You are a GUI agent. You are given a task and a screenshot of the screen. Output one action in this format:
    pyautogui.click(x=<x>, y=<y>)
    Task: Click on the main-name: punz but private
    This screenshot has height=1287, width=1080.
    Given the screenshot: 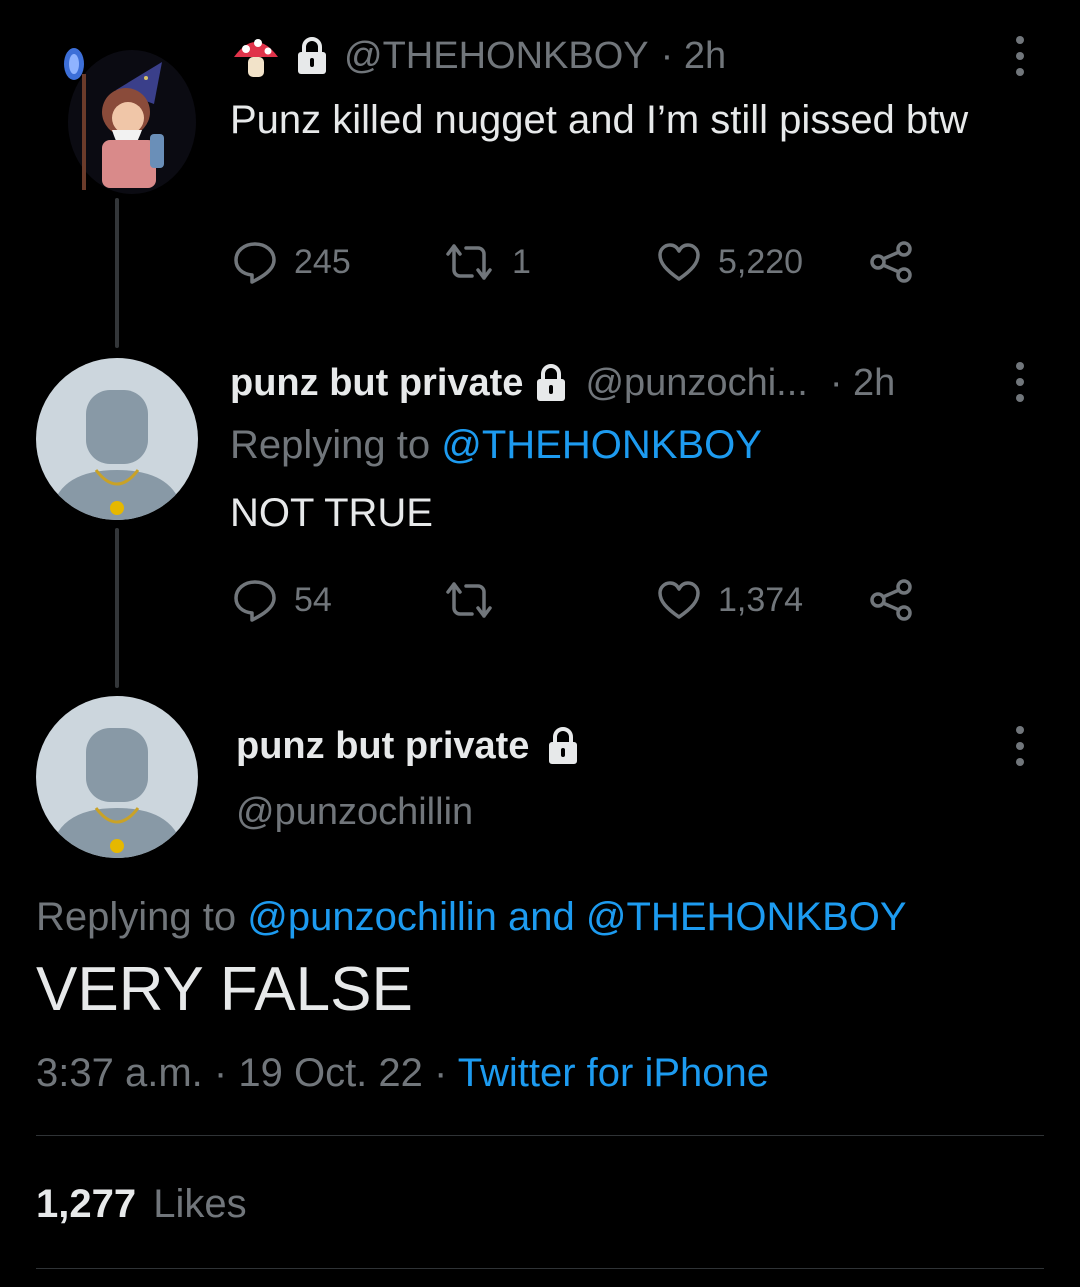 What is the action you would take?
    pyautogui.click(x=382, y=746)
    